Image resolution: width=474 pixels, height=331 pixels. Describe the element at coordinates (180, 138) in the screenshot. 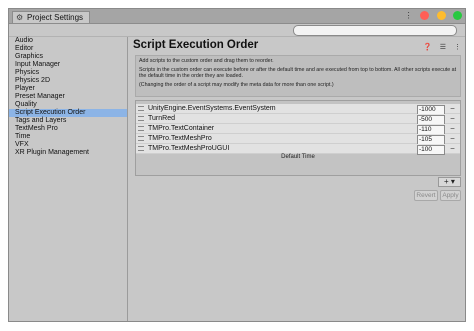

I see `script-name: TMPro.TextMeshPro` at that location.